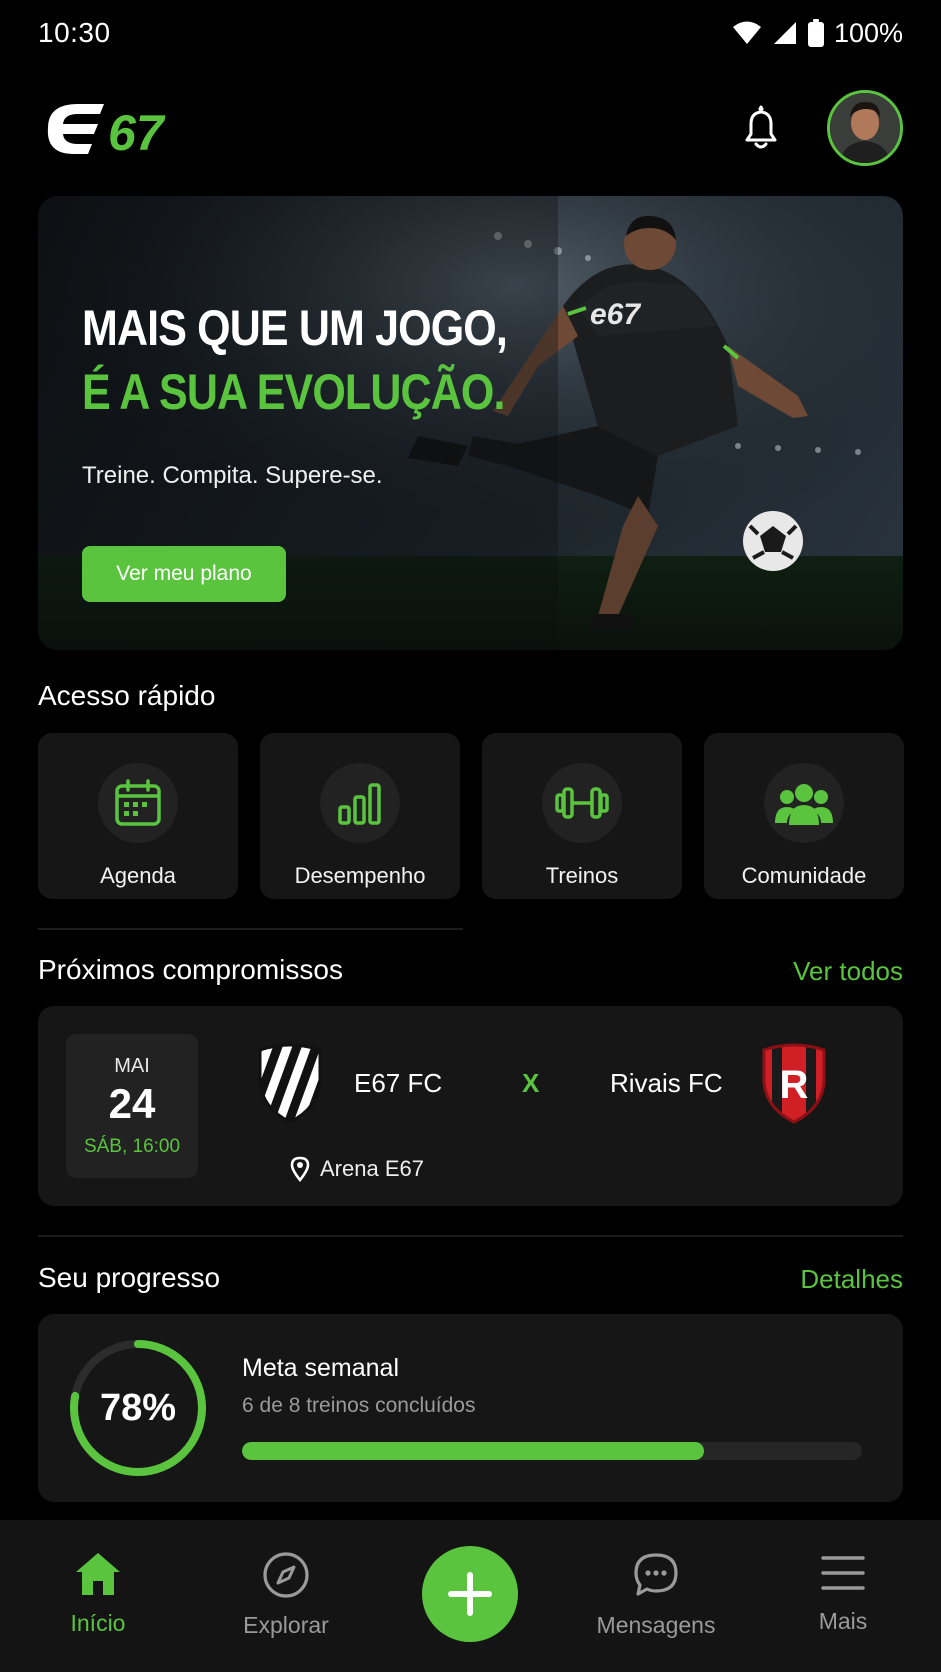 This screenshot has height=1672, width=941. I want to click on svg-text: 67, so click(137, 131).